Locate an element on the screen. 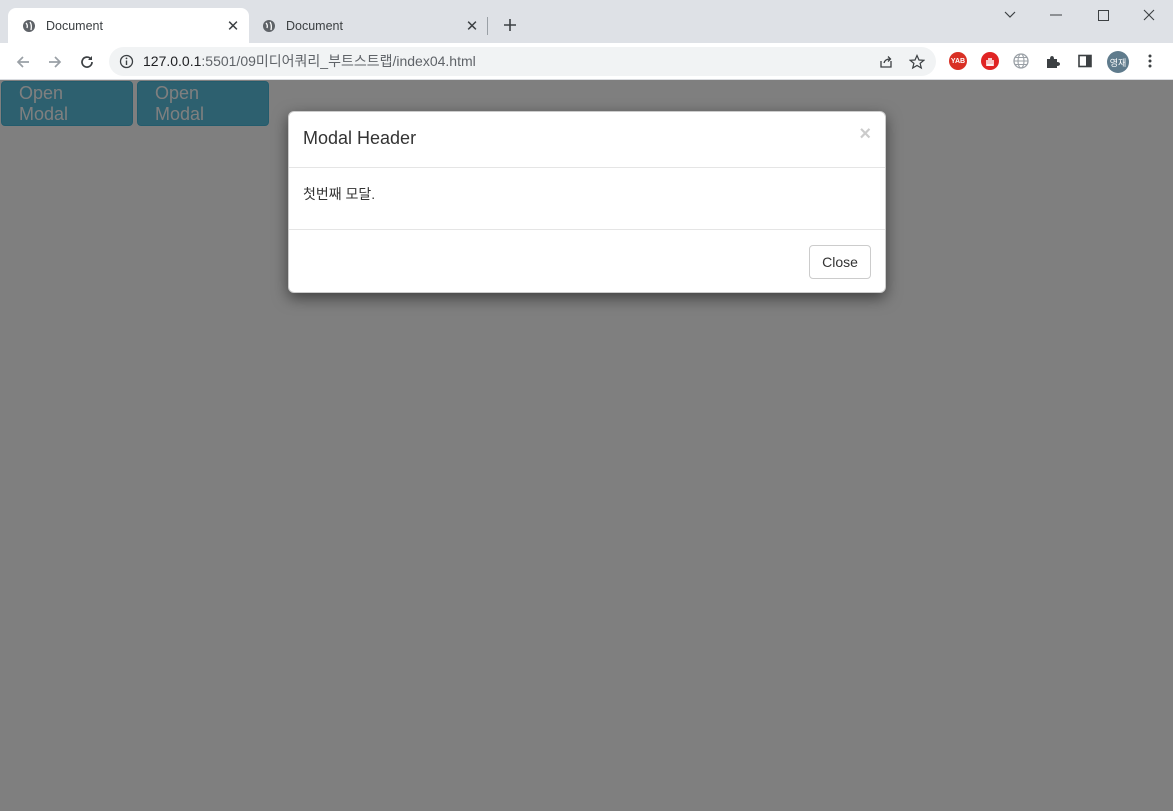 The height and width of the screenshot is (811, 1173). modal-header: Modal Header × is located at coordinates (587, 140).